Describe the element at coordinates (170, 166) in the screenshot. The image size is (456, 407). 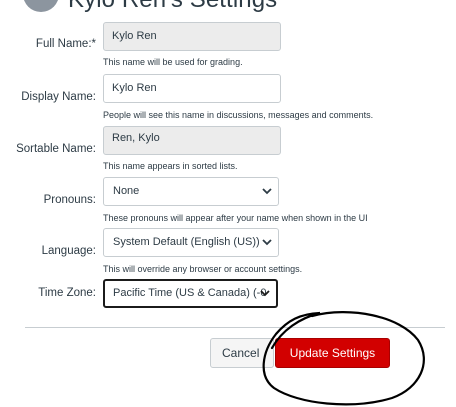
I see `sortable-name-help: This name appears in sorted lists.` at that location.